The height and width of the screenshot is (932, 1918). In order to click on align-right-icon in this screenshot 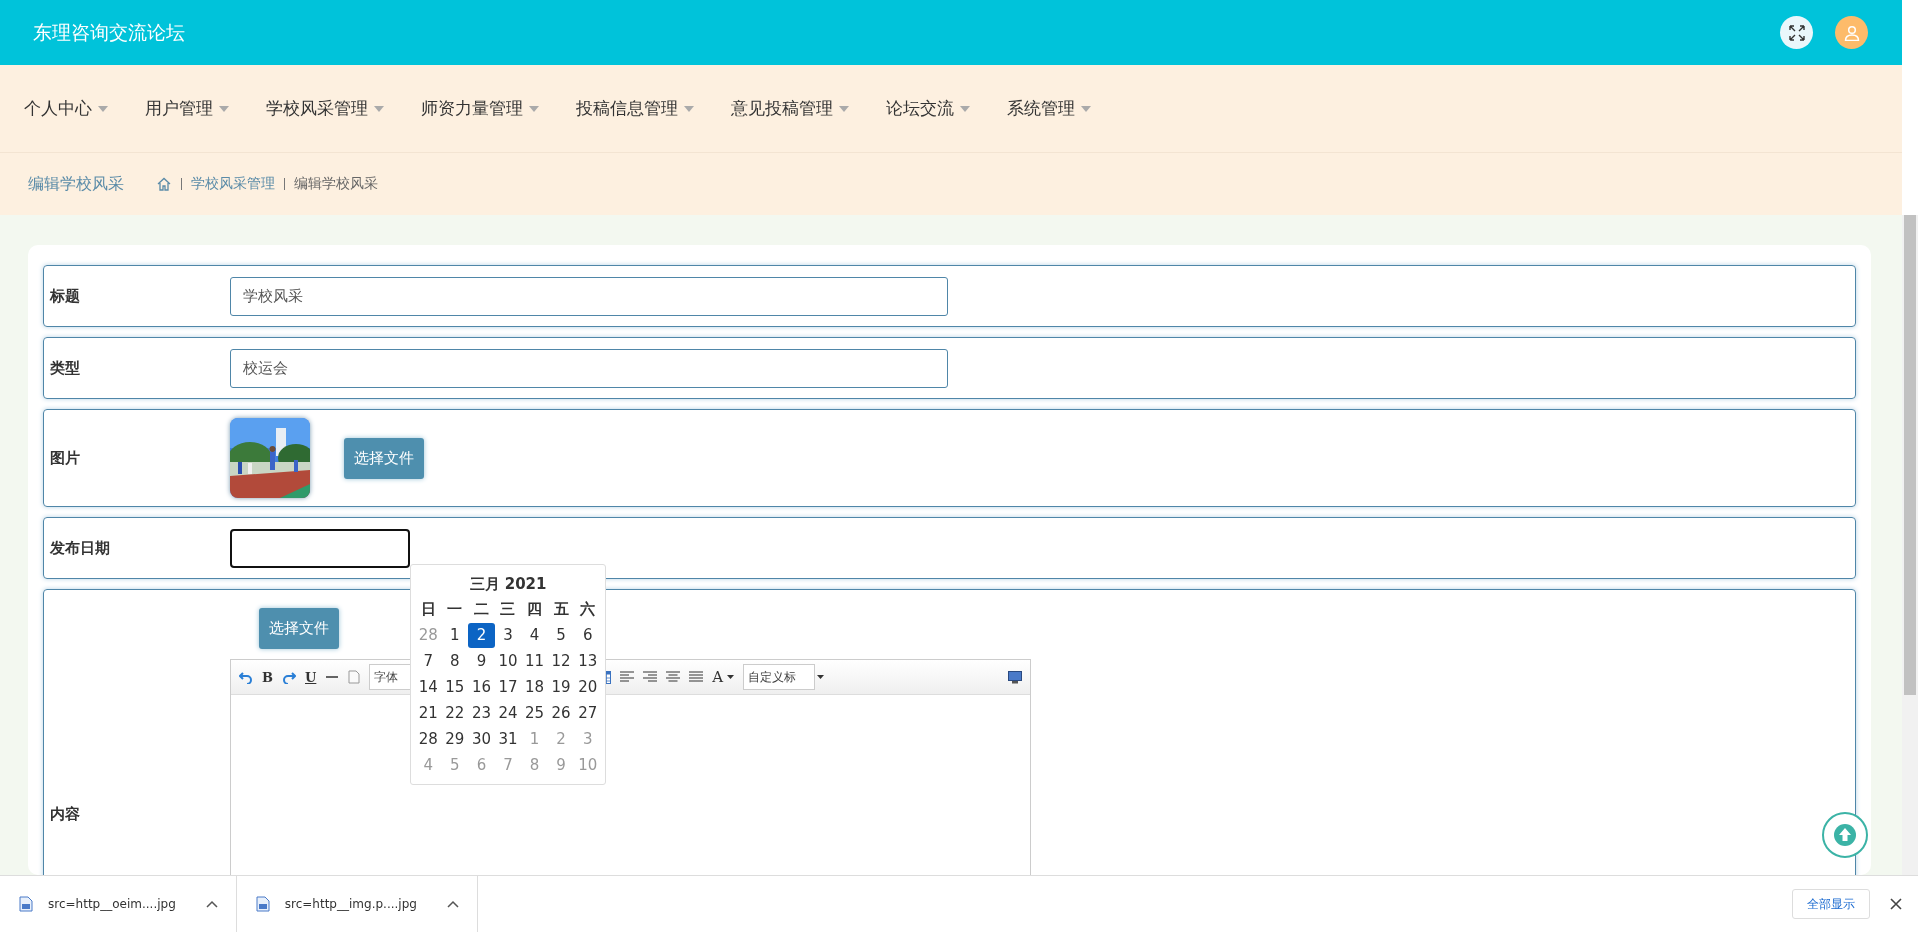, I will do `click(650, 677)`.